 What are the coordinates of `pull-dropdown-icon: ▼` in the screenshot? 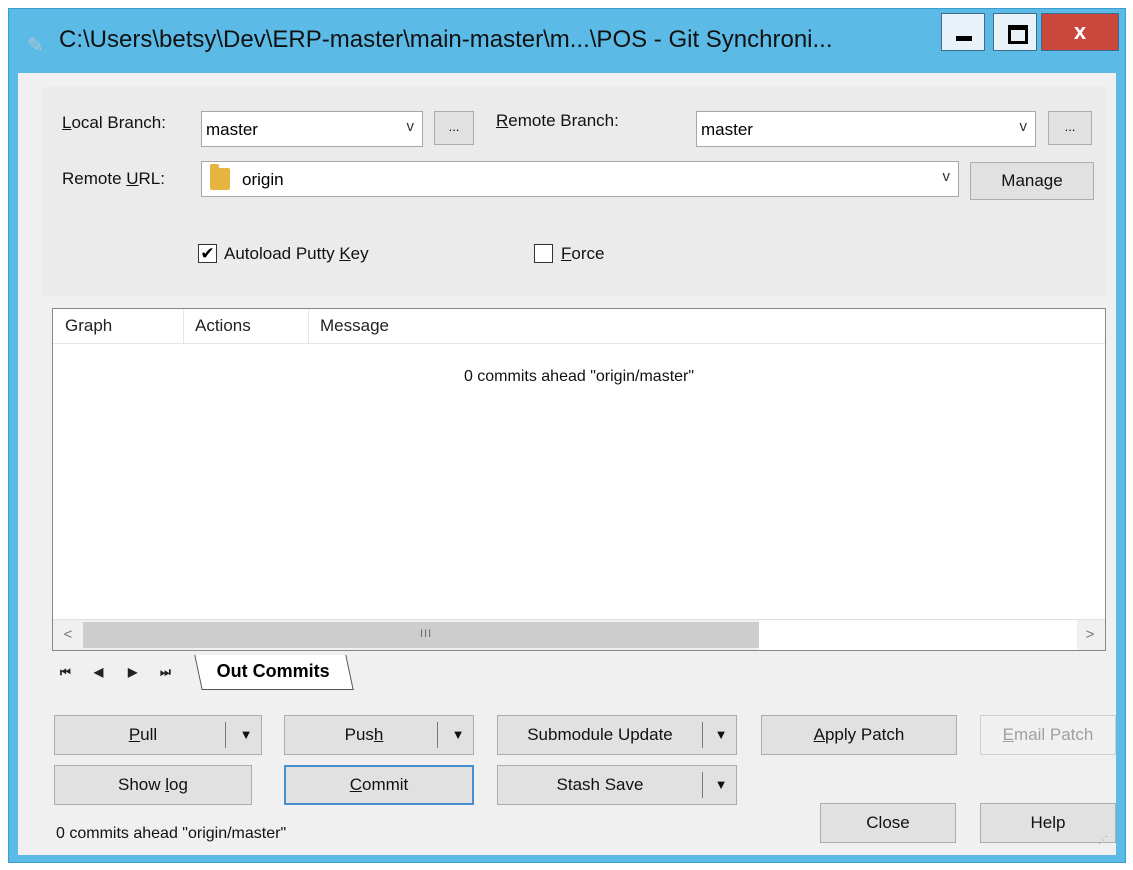 It's located at (246, 735).